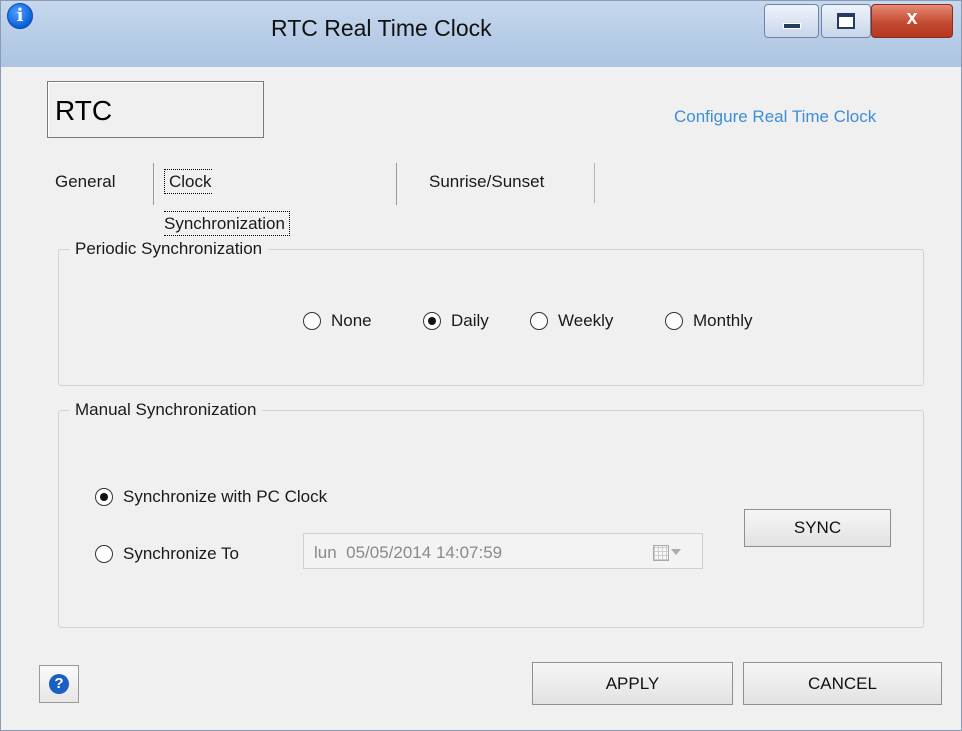  I want to click on close-button: x, so click(912, 21).